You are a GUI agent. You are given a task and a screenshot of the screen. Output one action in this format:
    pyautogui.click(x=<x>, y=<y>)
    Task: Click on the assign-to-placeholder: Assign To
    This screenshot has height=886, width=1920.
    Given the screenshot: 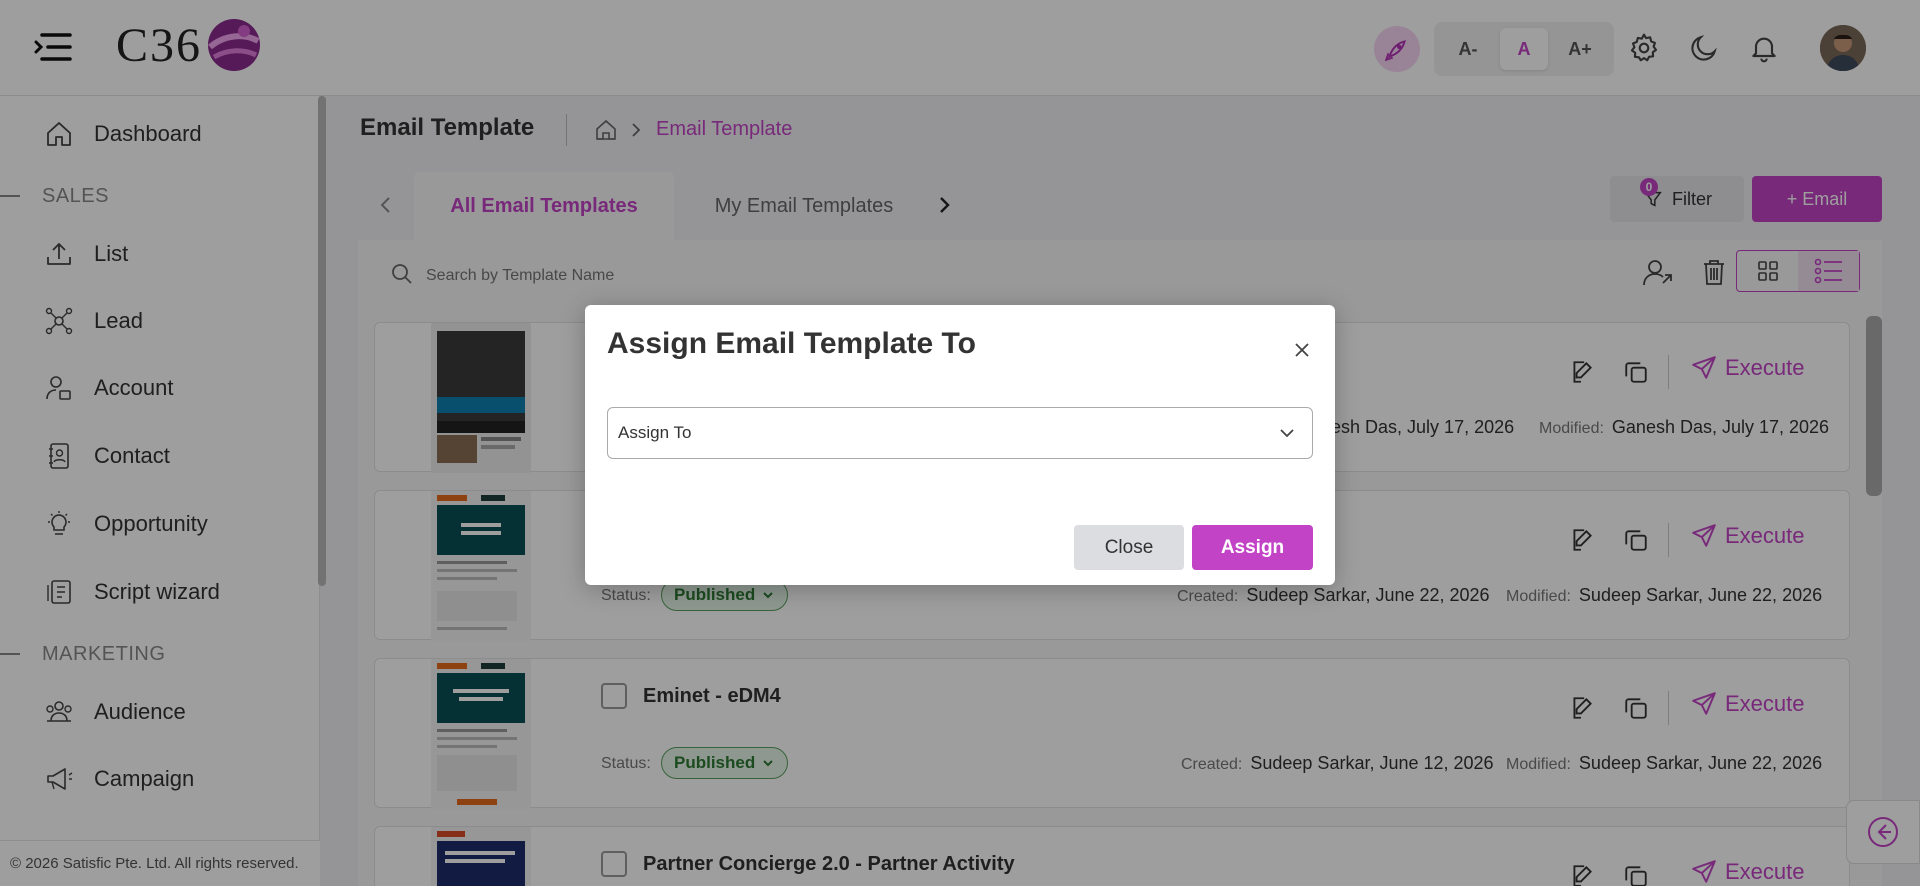 What is the action you would take?
    pyautogui.click(x=655, y=432)
    